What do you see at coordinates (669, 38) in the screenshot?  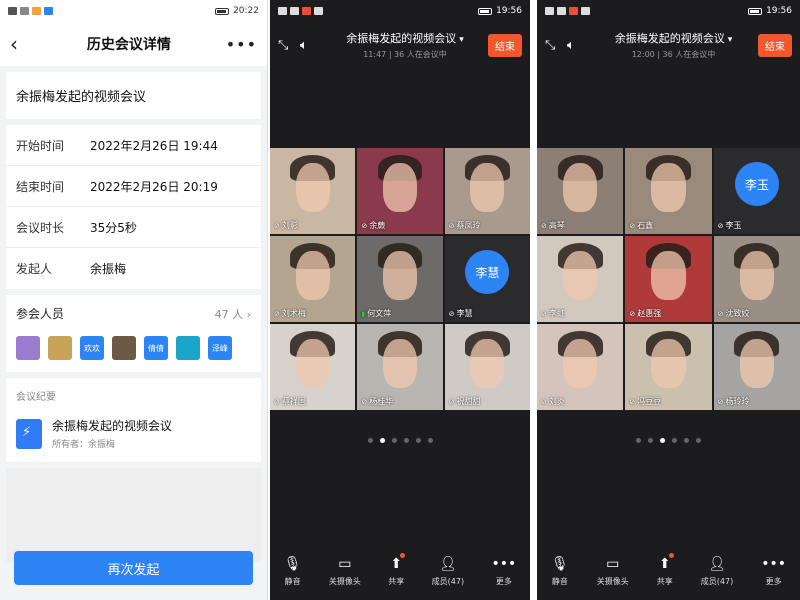 I see `meeting-title: 余振梅发起的视频会议` at bounding box center [669, 38].